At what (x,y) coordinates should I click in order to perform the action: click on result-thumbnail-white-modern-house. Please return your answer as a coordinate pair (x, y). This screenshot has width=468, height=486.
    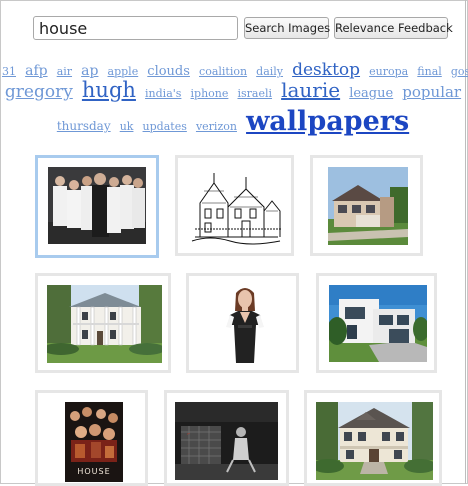
    Looking at the image, I should click on (376, 323).